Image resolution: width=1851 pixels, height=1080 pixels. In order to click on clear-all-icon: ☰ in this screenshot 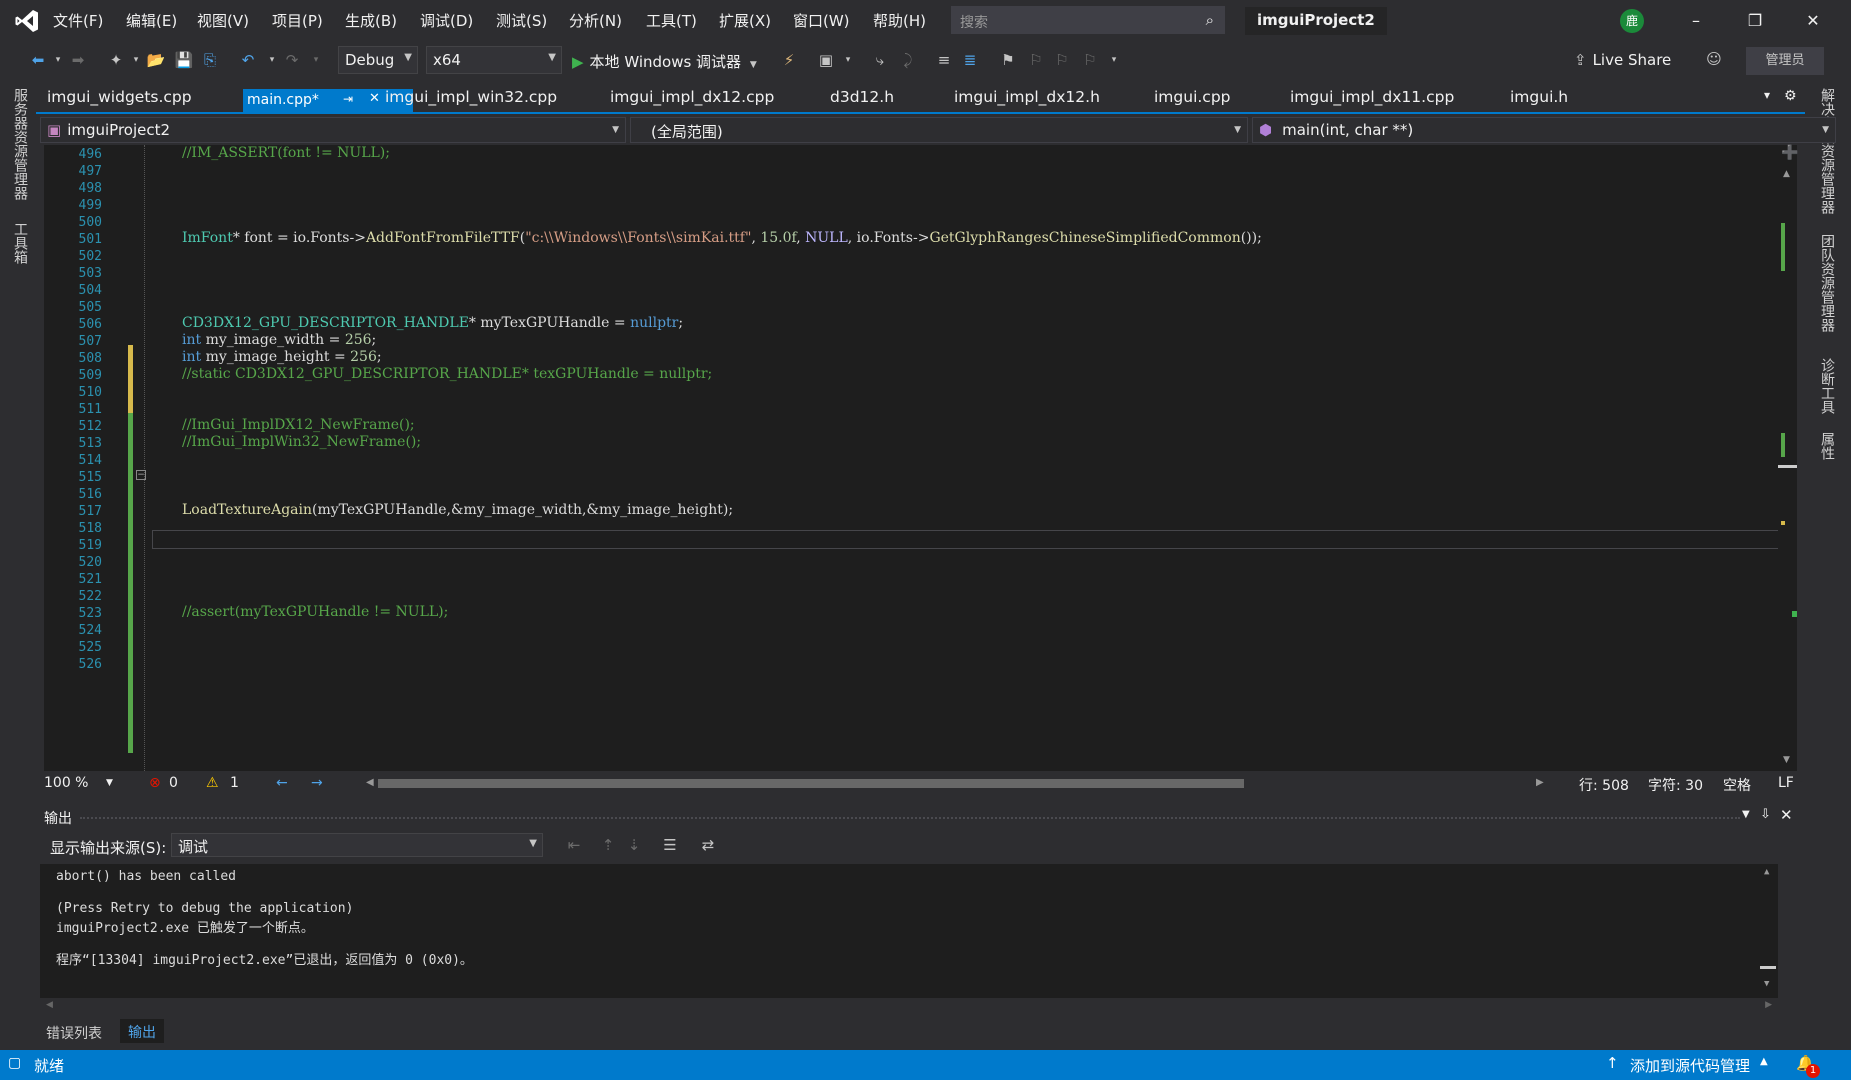, I will do `click(670, 845)`.